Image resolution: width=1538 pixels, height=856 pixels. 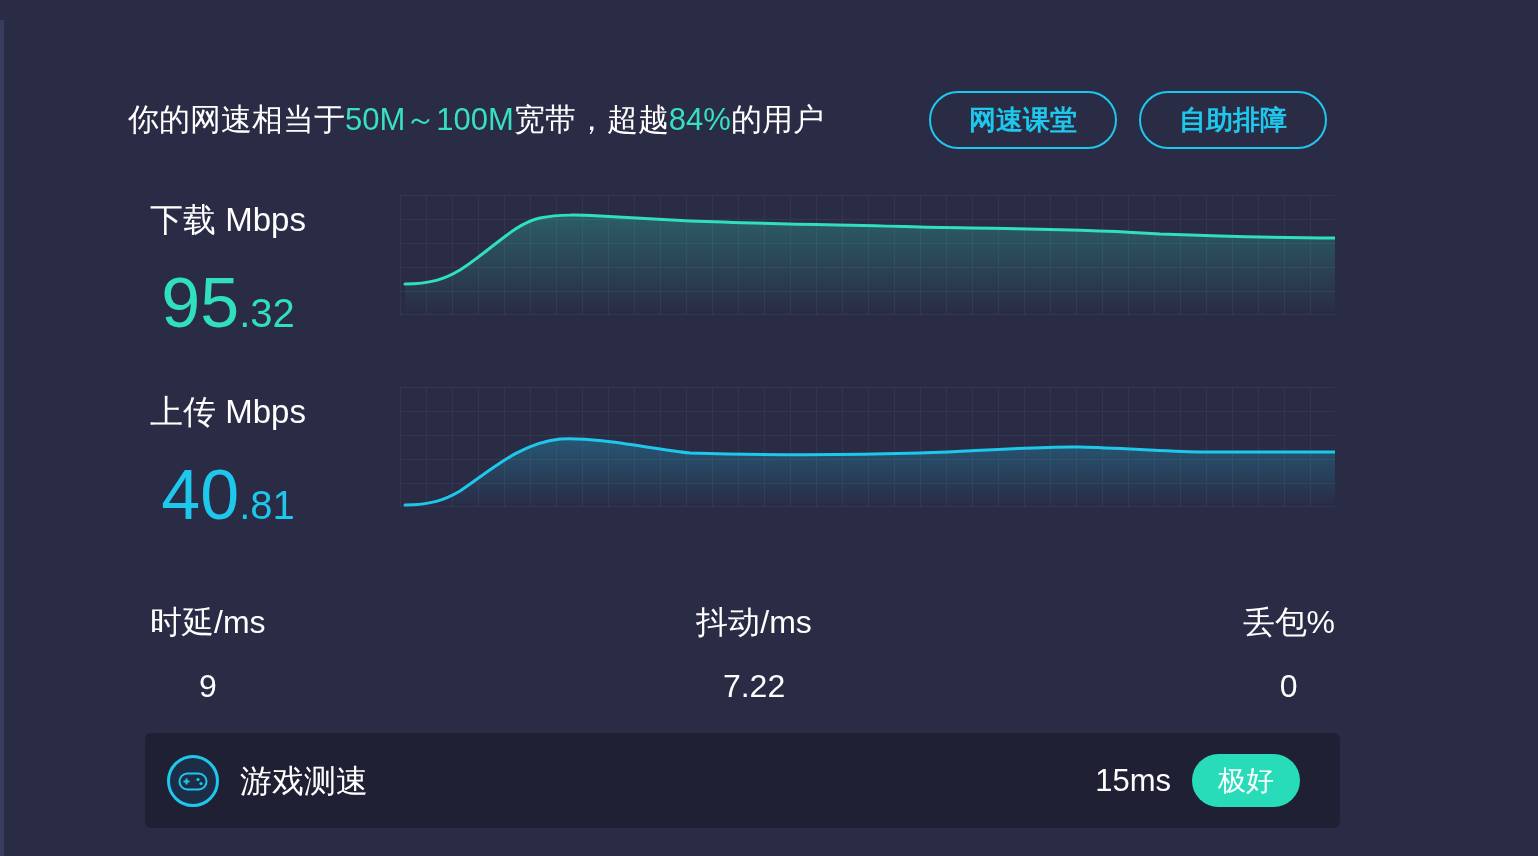 I want to click on upload-speed-label: 上传 Mbps, so click(x=228, y=412).